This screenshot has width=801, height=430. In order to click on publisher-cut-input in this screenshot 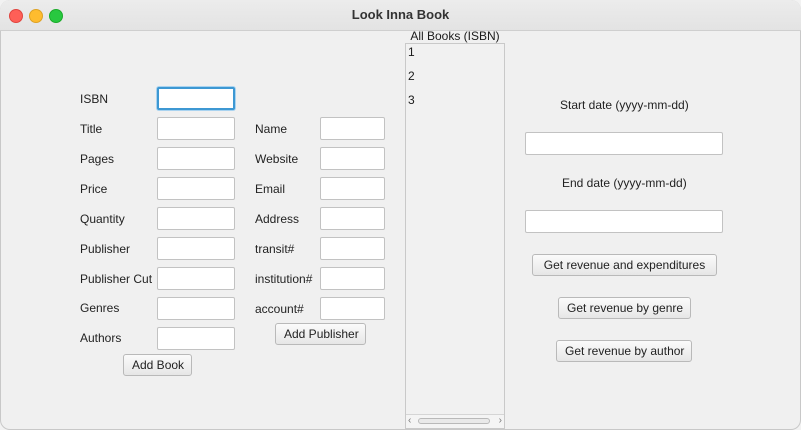, I will do `click(196, 278)`.